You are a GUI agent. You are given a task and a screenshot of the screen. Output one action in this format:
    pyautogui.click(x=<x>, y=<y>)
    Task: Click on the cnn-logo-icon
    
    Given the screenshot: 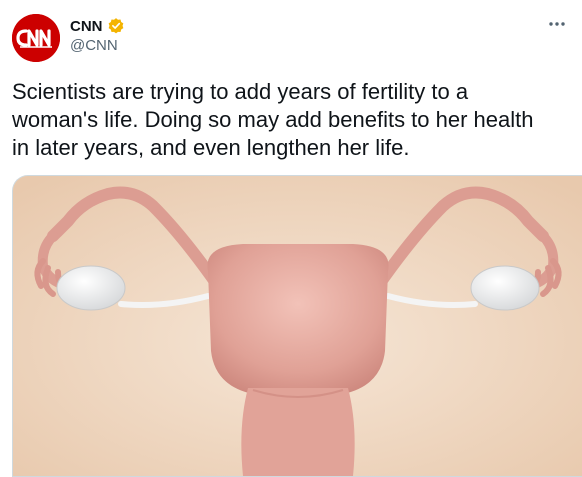 What is the action you would take?
    pyautogui.click(x=36, y=38)
    